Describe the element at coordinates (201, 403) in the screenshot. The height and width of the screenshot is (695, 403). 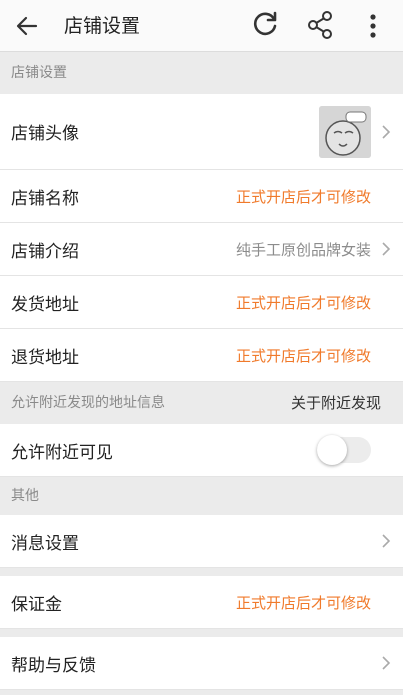
I see `section-header-nearby: 允许附近发现的地址信息 关于附近发现` at that location.